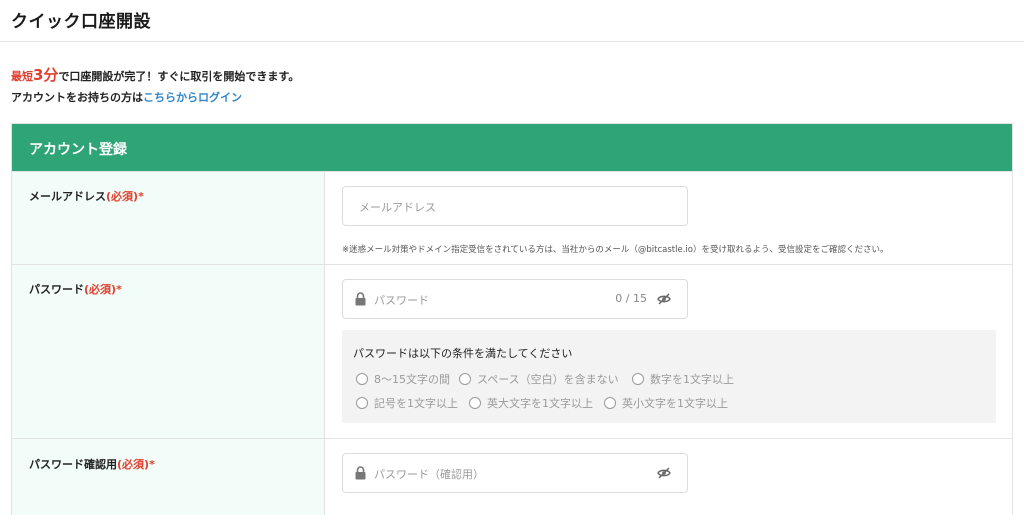  I want to click on password-confirm-field: パスワード（確認用）, so click(515, 473).